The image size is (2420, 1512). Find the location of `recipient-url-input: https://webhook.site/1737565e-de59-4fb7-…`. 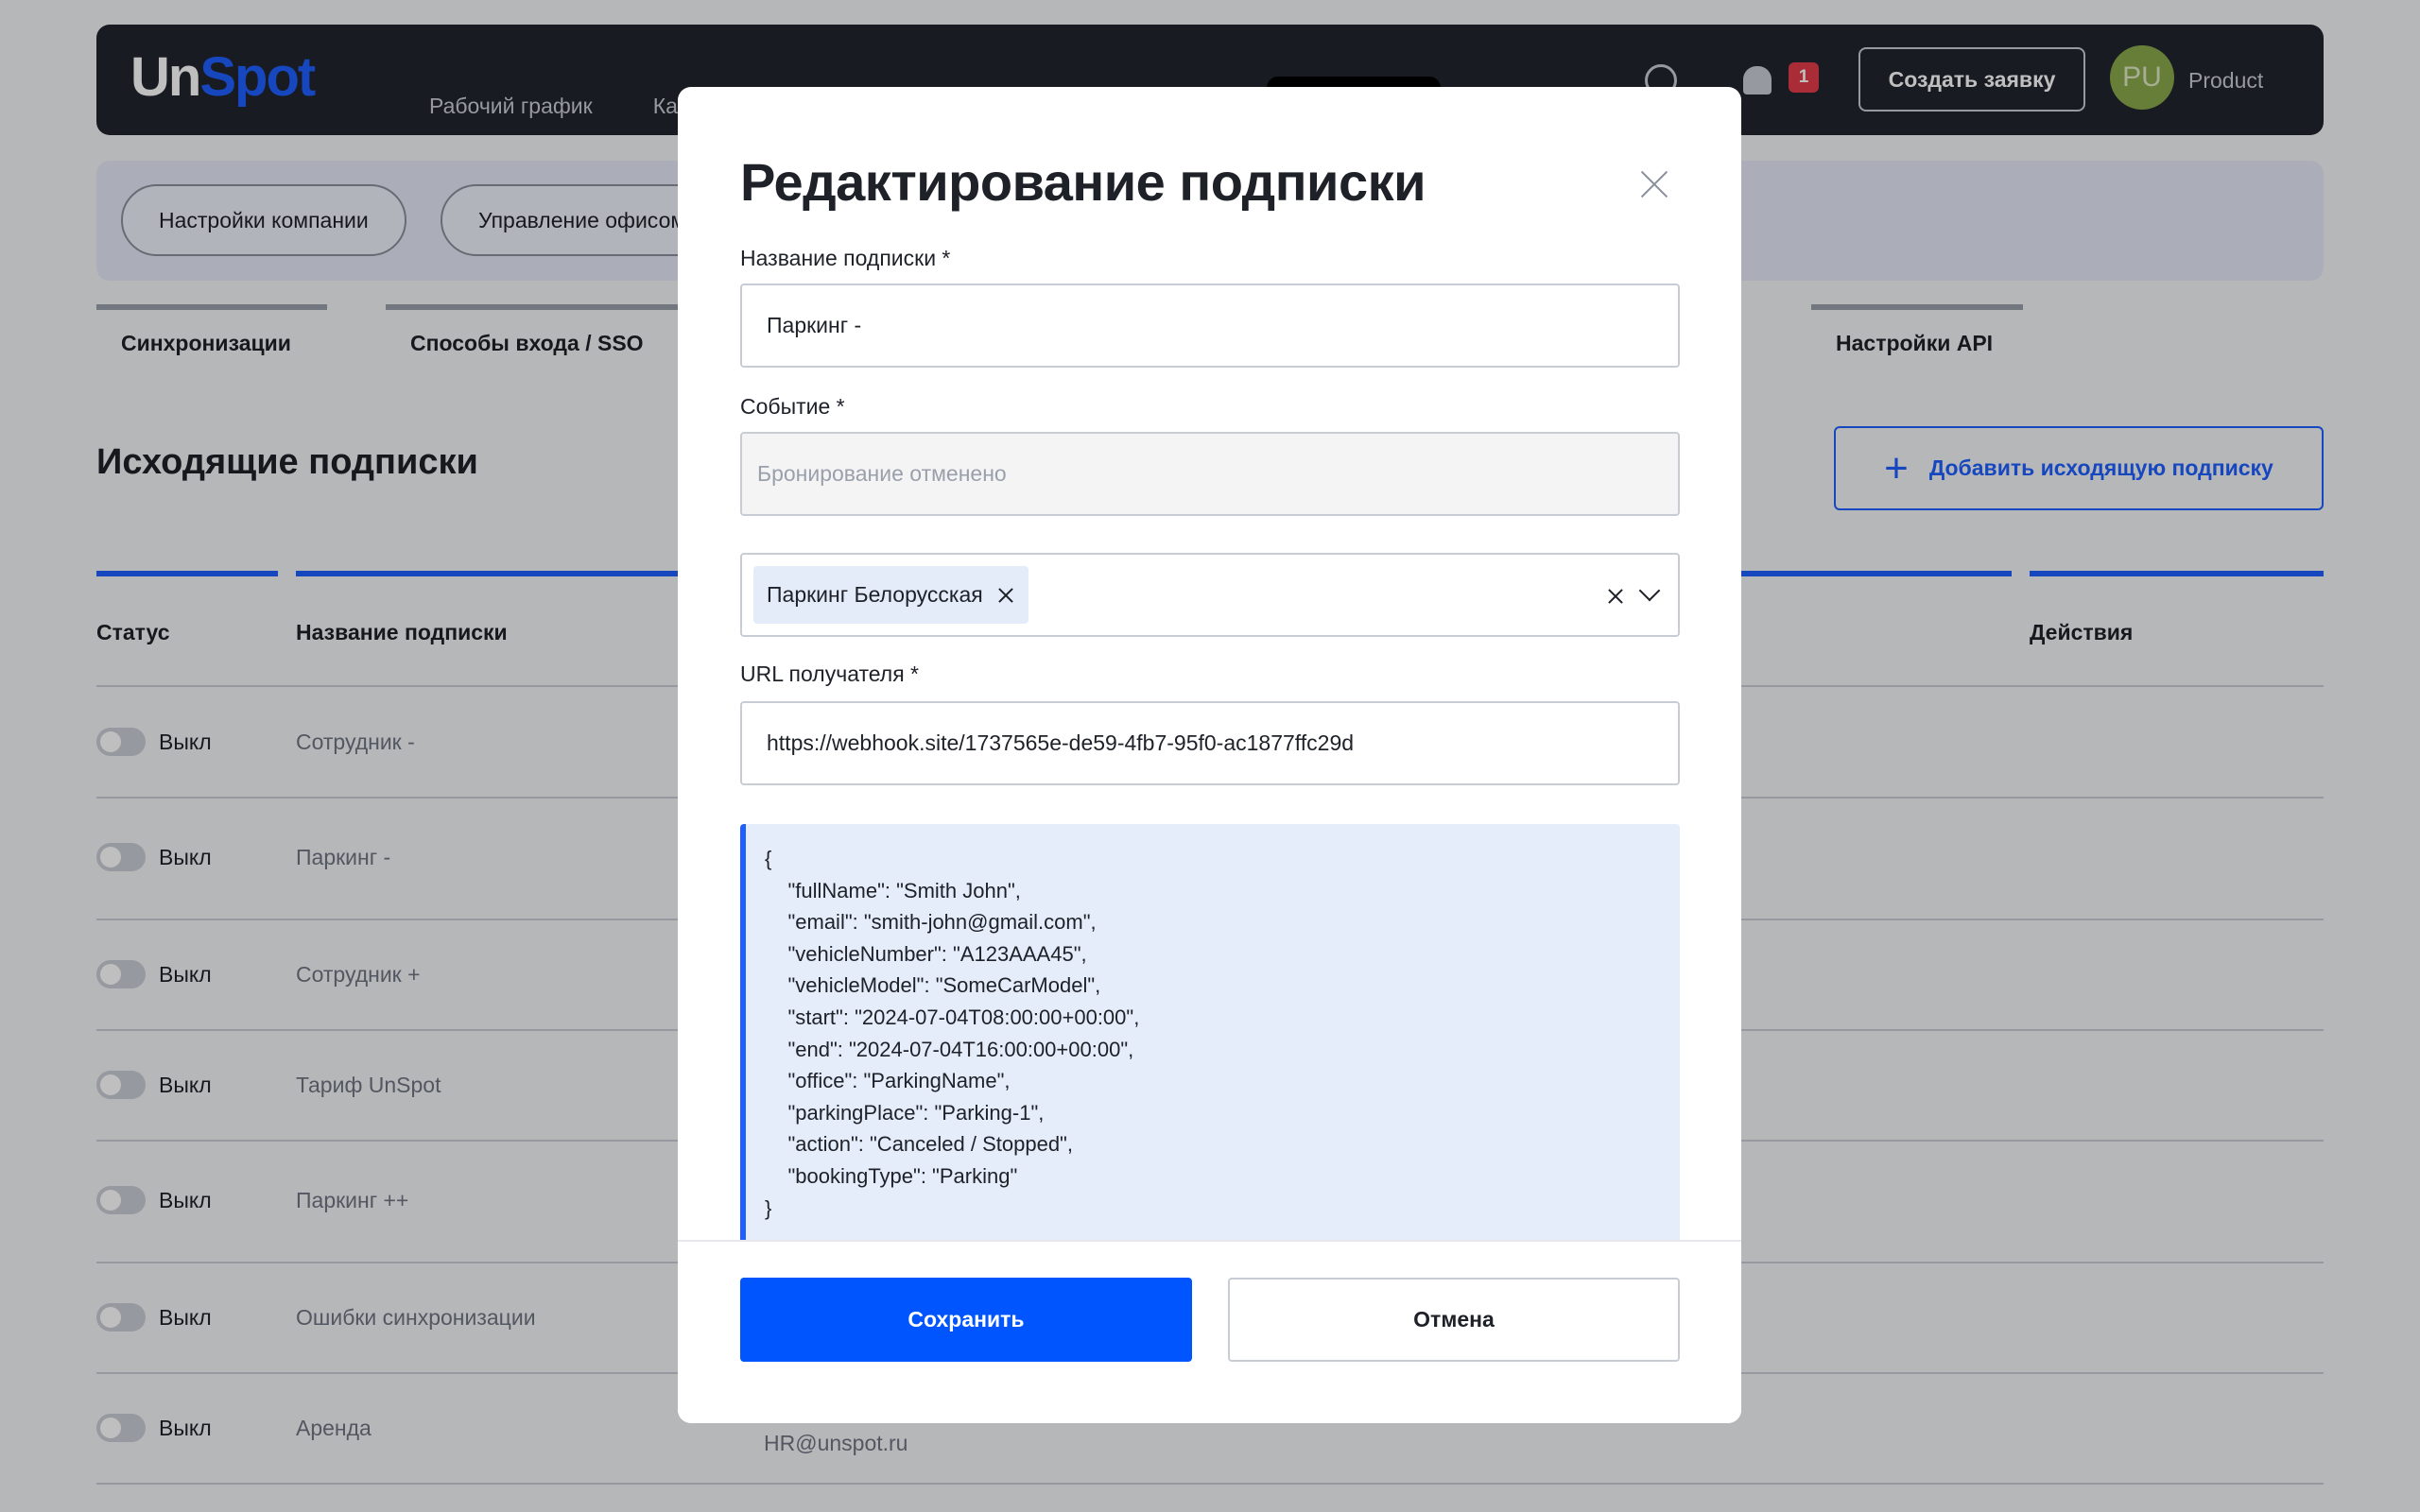

recipient-url-input: https://webhook.site/1737565e-de59-4fb7-… is located at coordinates (1210, 743).